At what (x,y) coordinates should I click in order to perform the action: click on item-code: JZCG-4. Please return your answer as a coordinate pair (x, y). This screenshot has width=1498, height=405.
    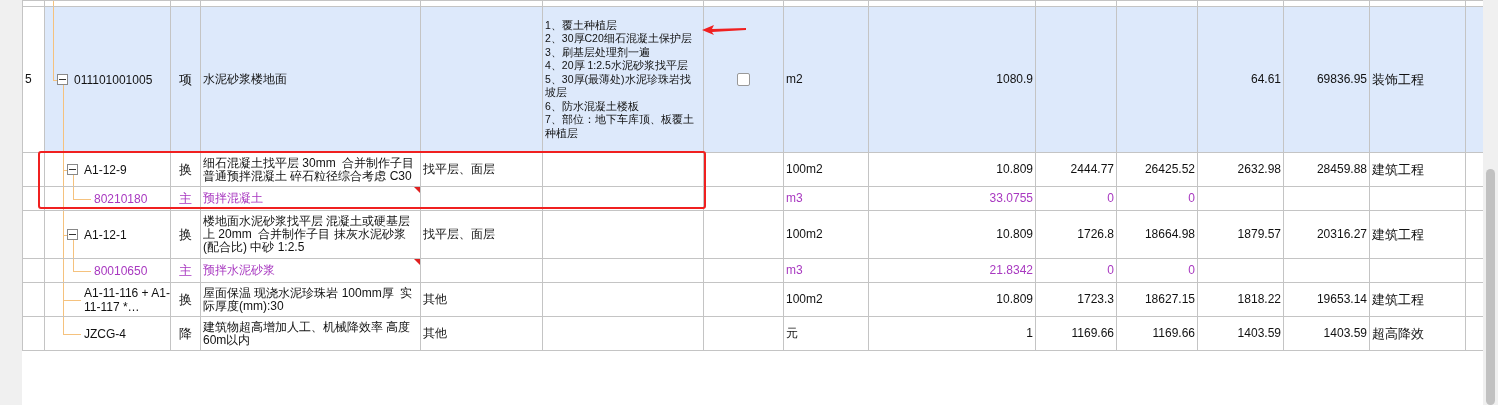
    Looking at the image, I should click on (105, 333).